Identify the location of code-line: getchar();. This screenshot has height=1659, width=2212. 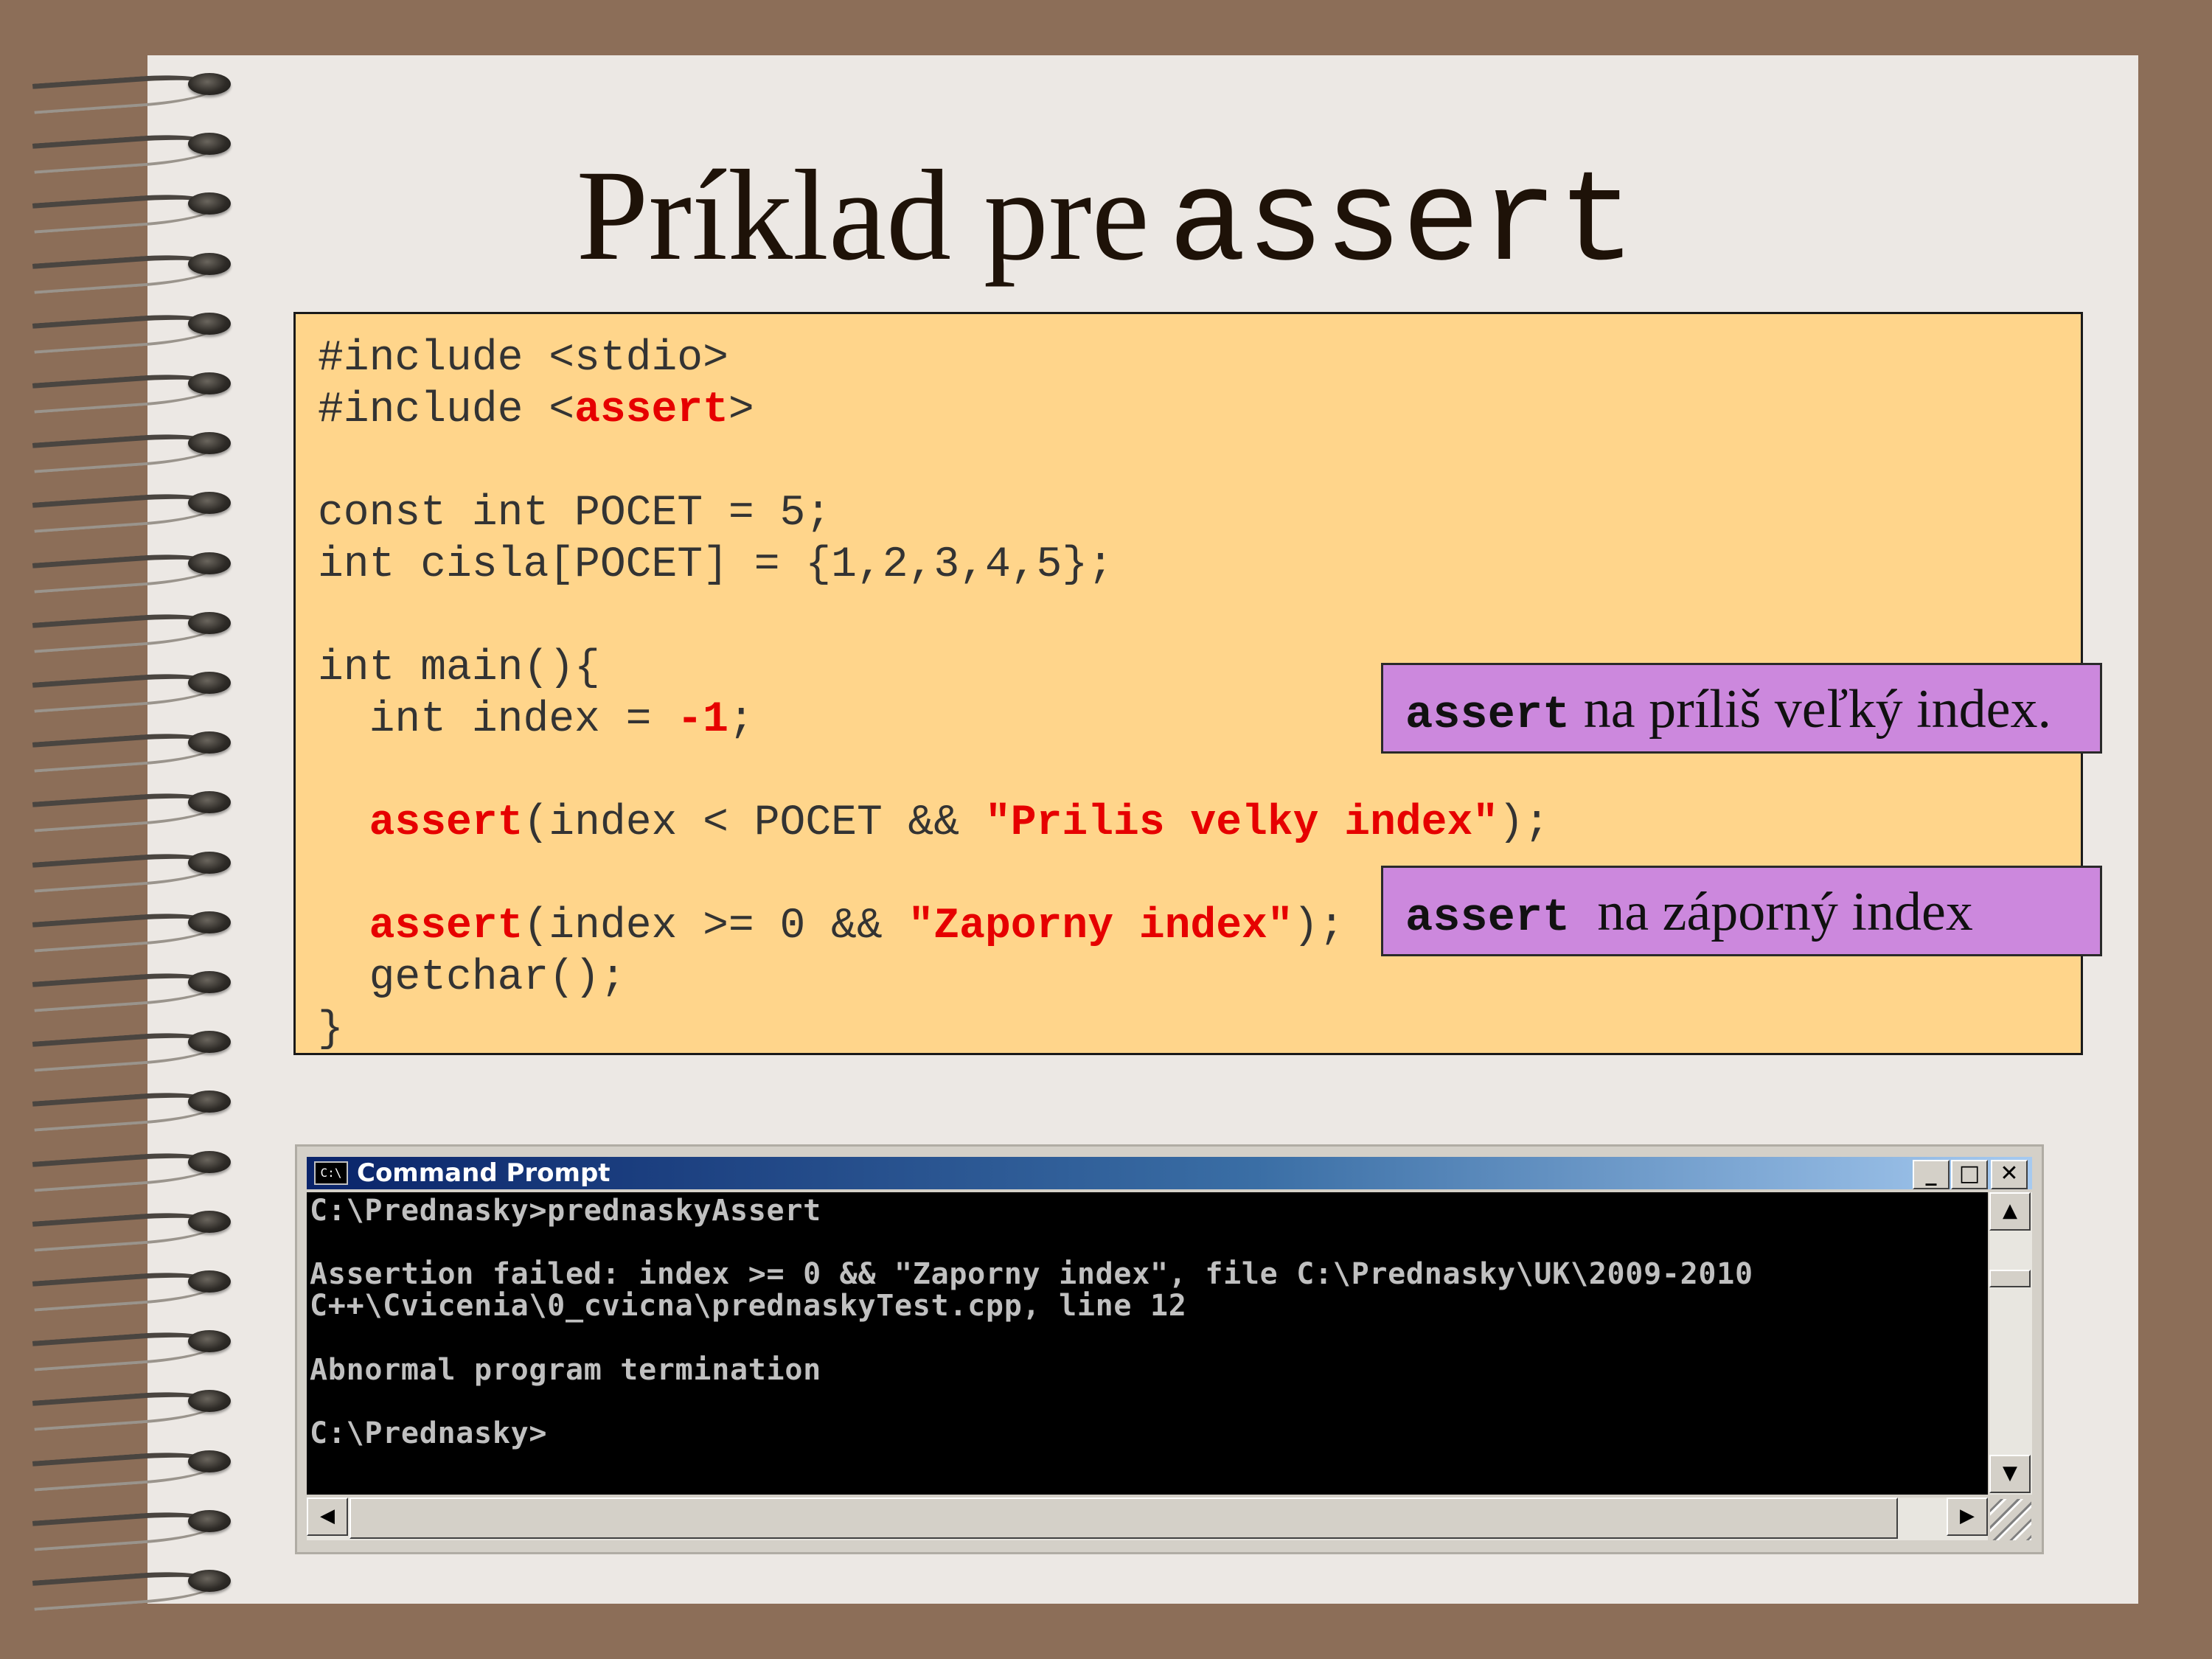
(472, 978).